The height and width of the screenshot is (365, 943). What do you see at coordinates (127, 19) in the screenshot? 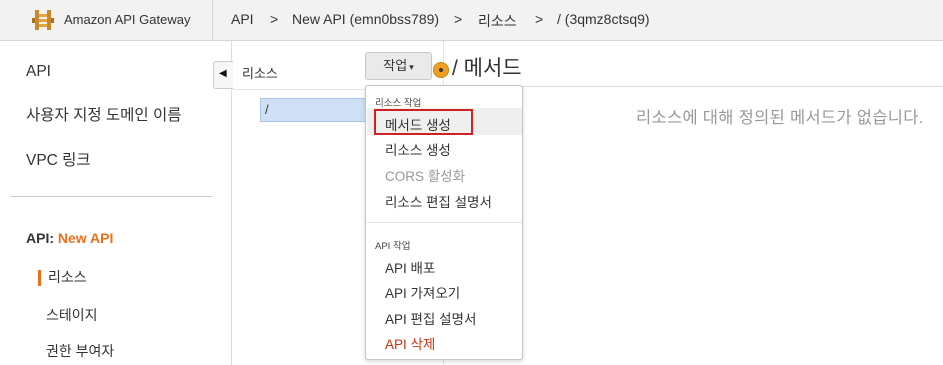
I see `app-title: Amazon API Gateway` at bounding box center [127, 19].